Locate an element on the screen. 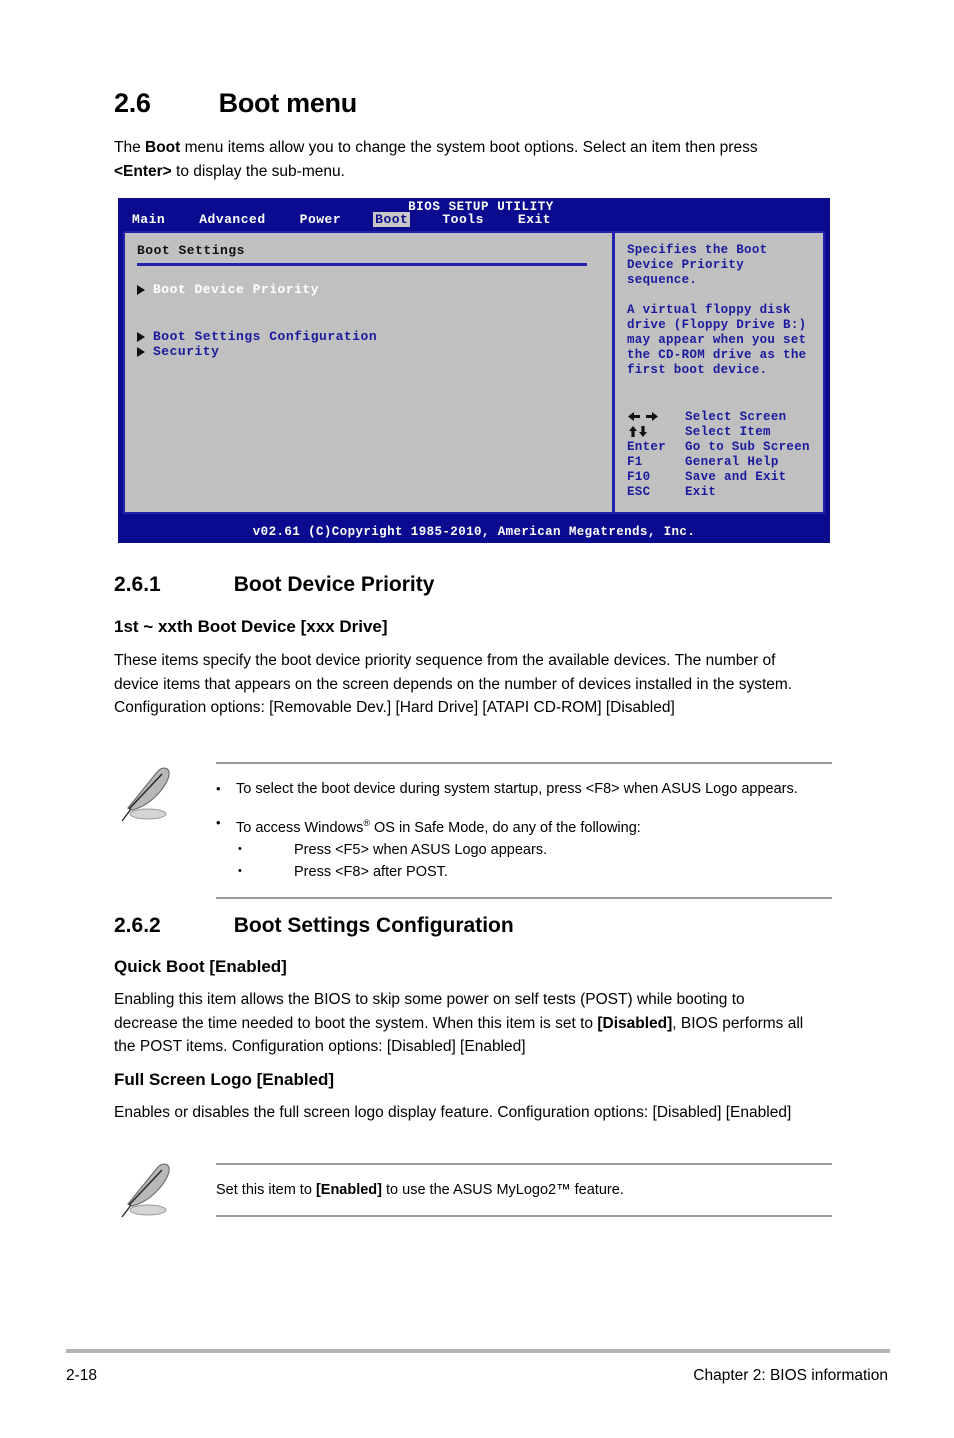  bios-tab-main: Main is located at coordinates (148, 219).